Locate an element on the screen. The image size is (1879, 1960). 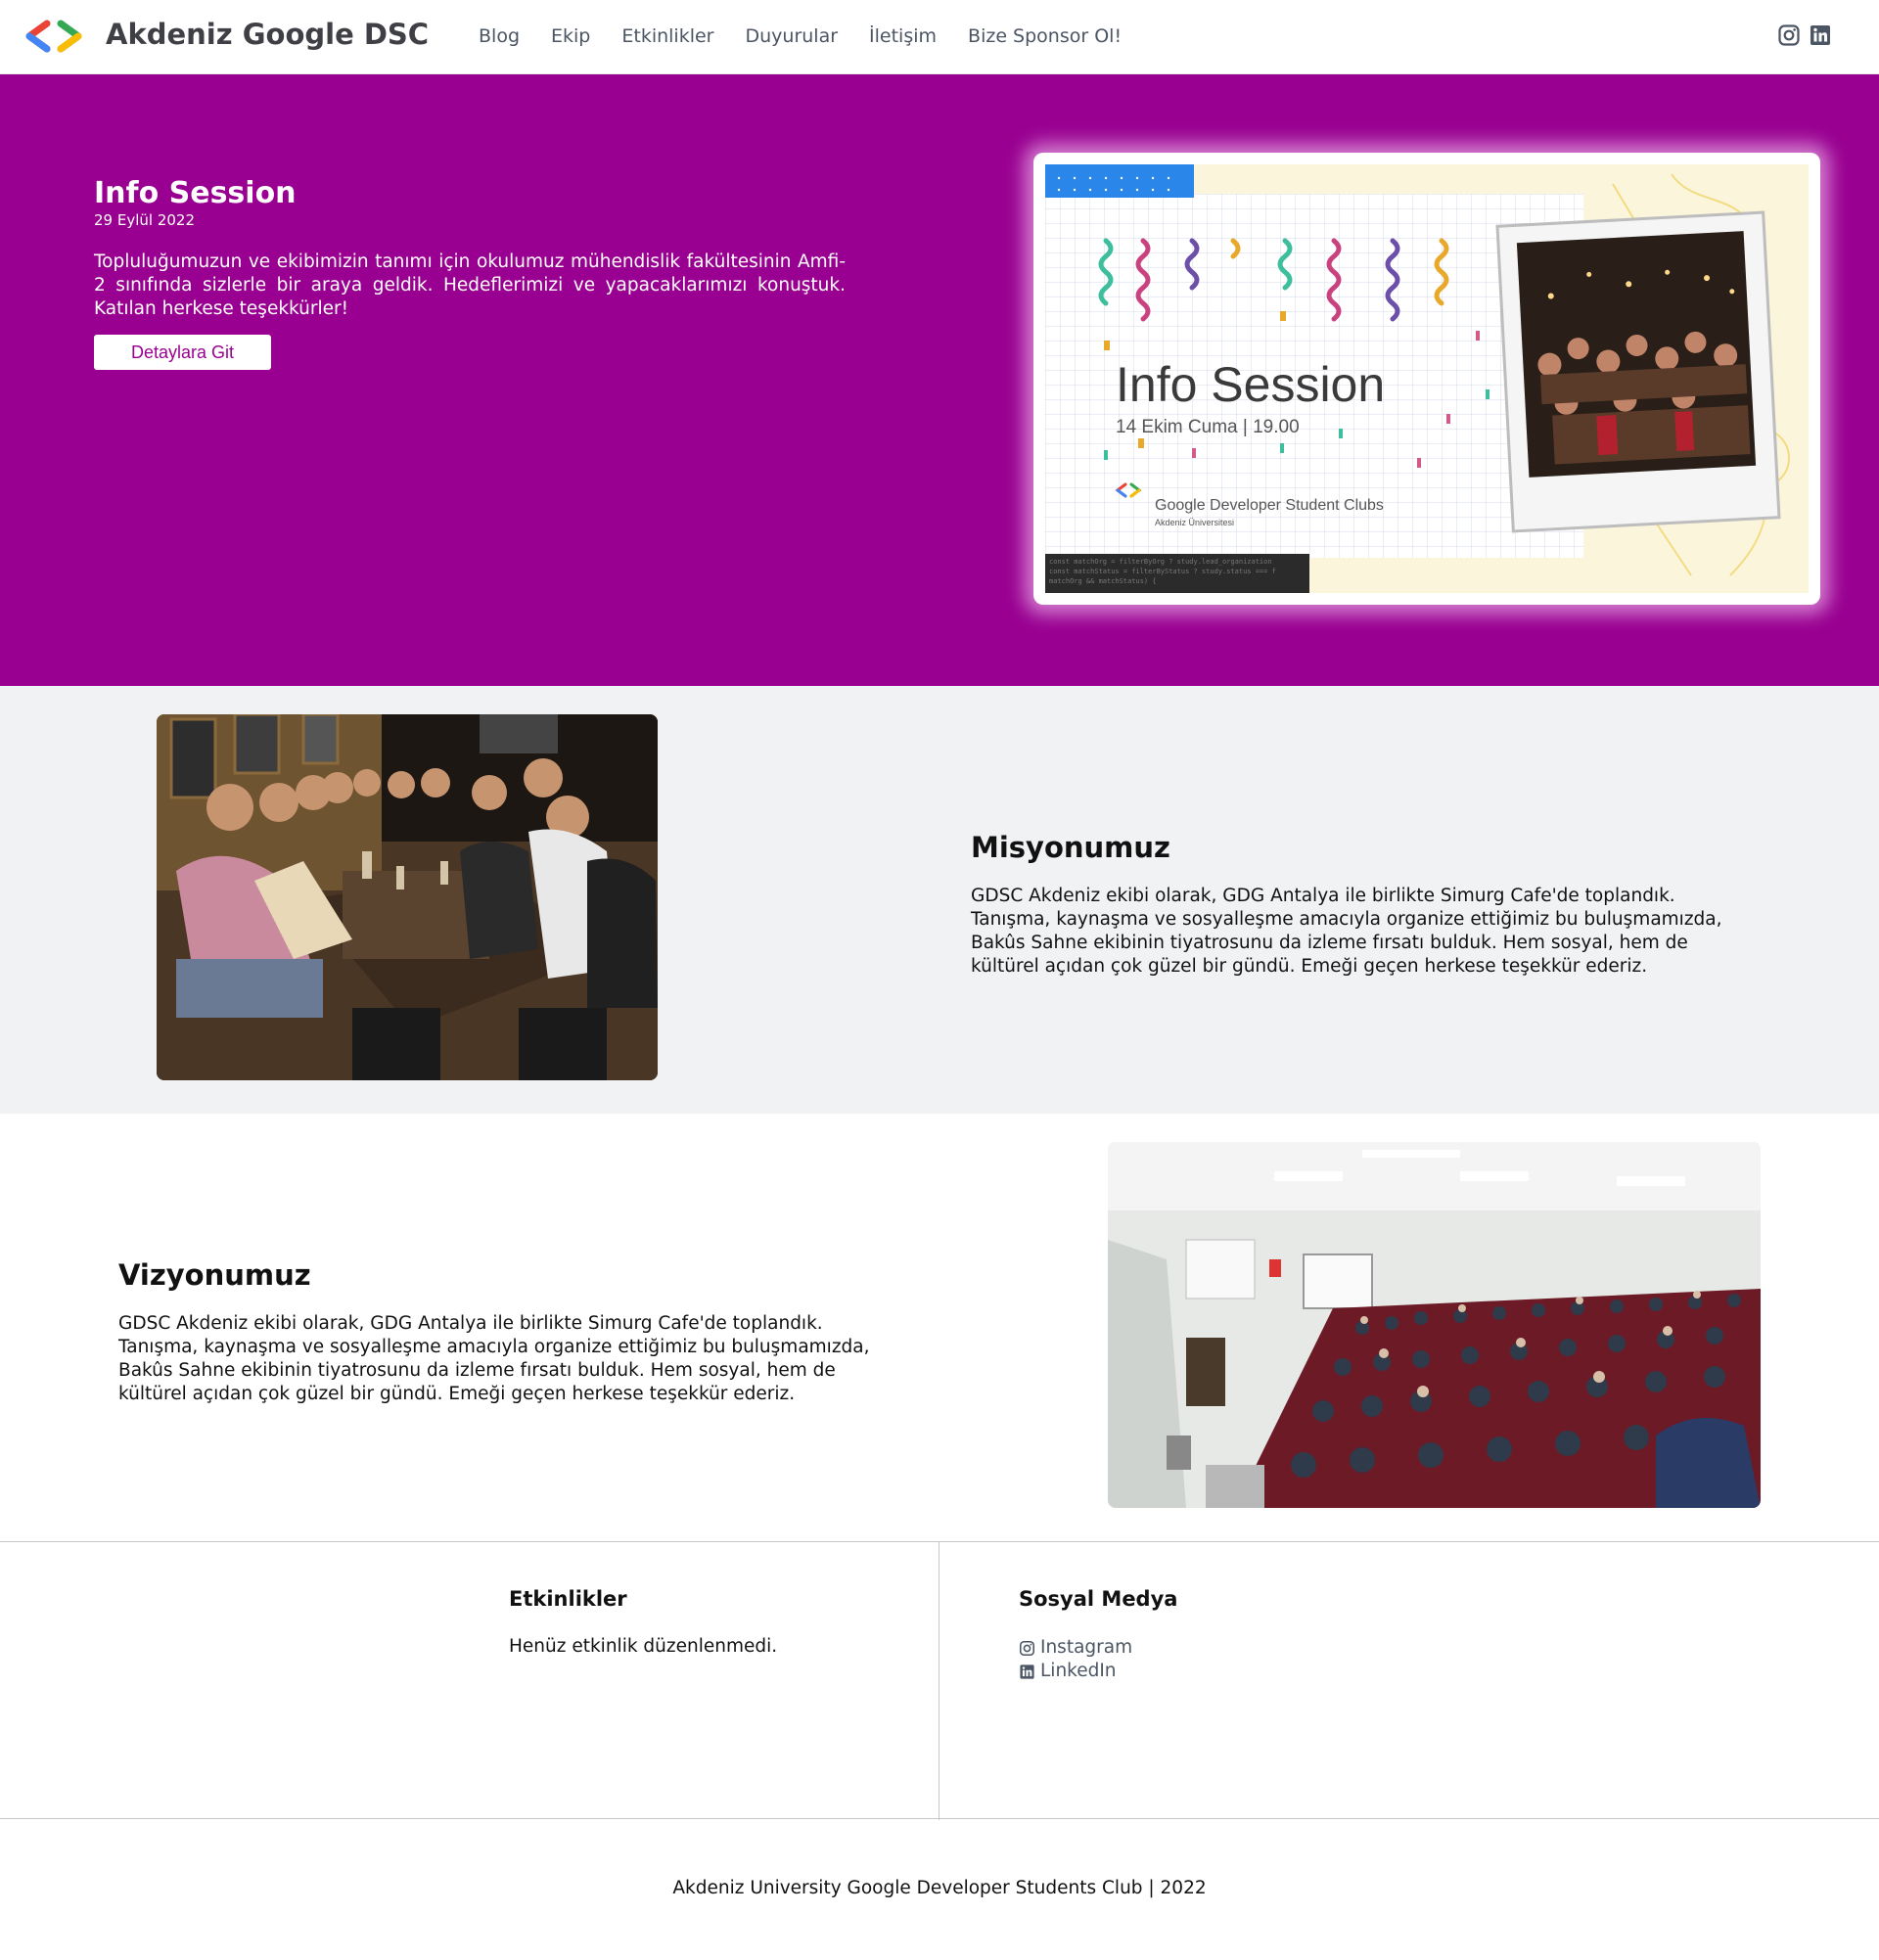
details-button: Detaylara Git is located at coordinates (182, 352).